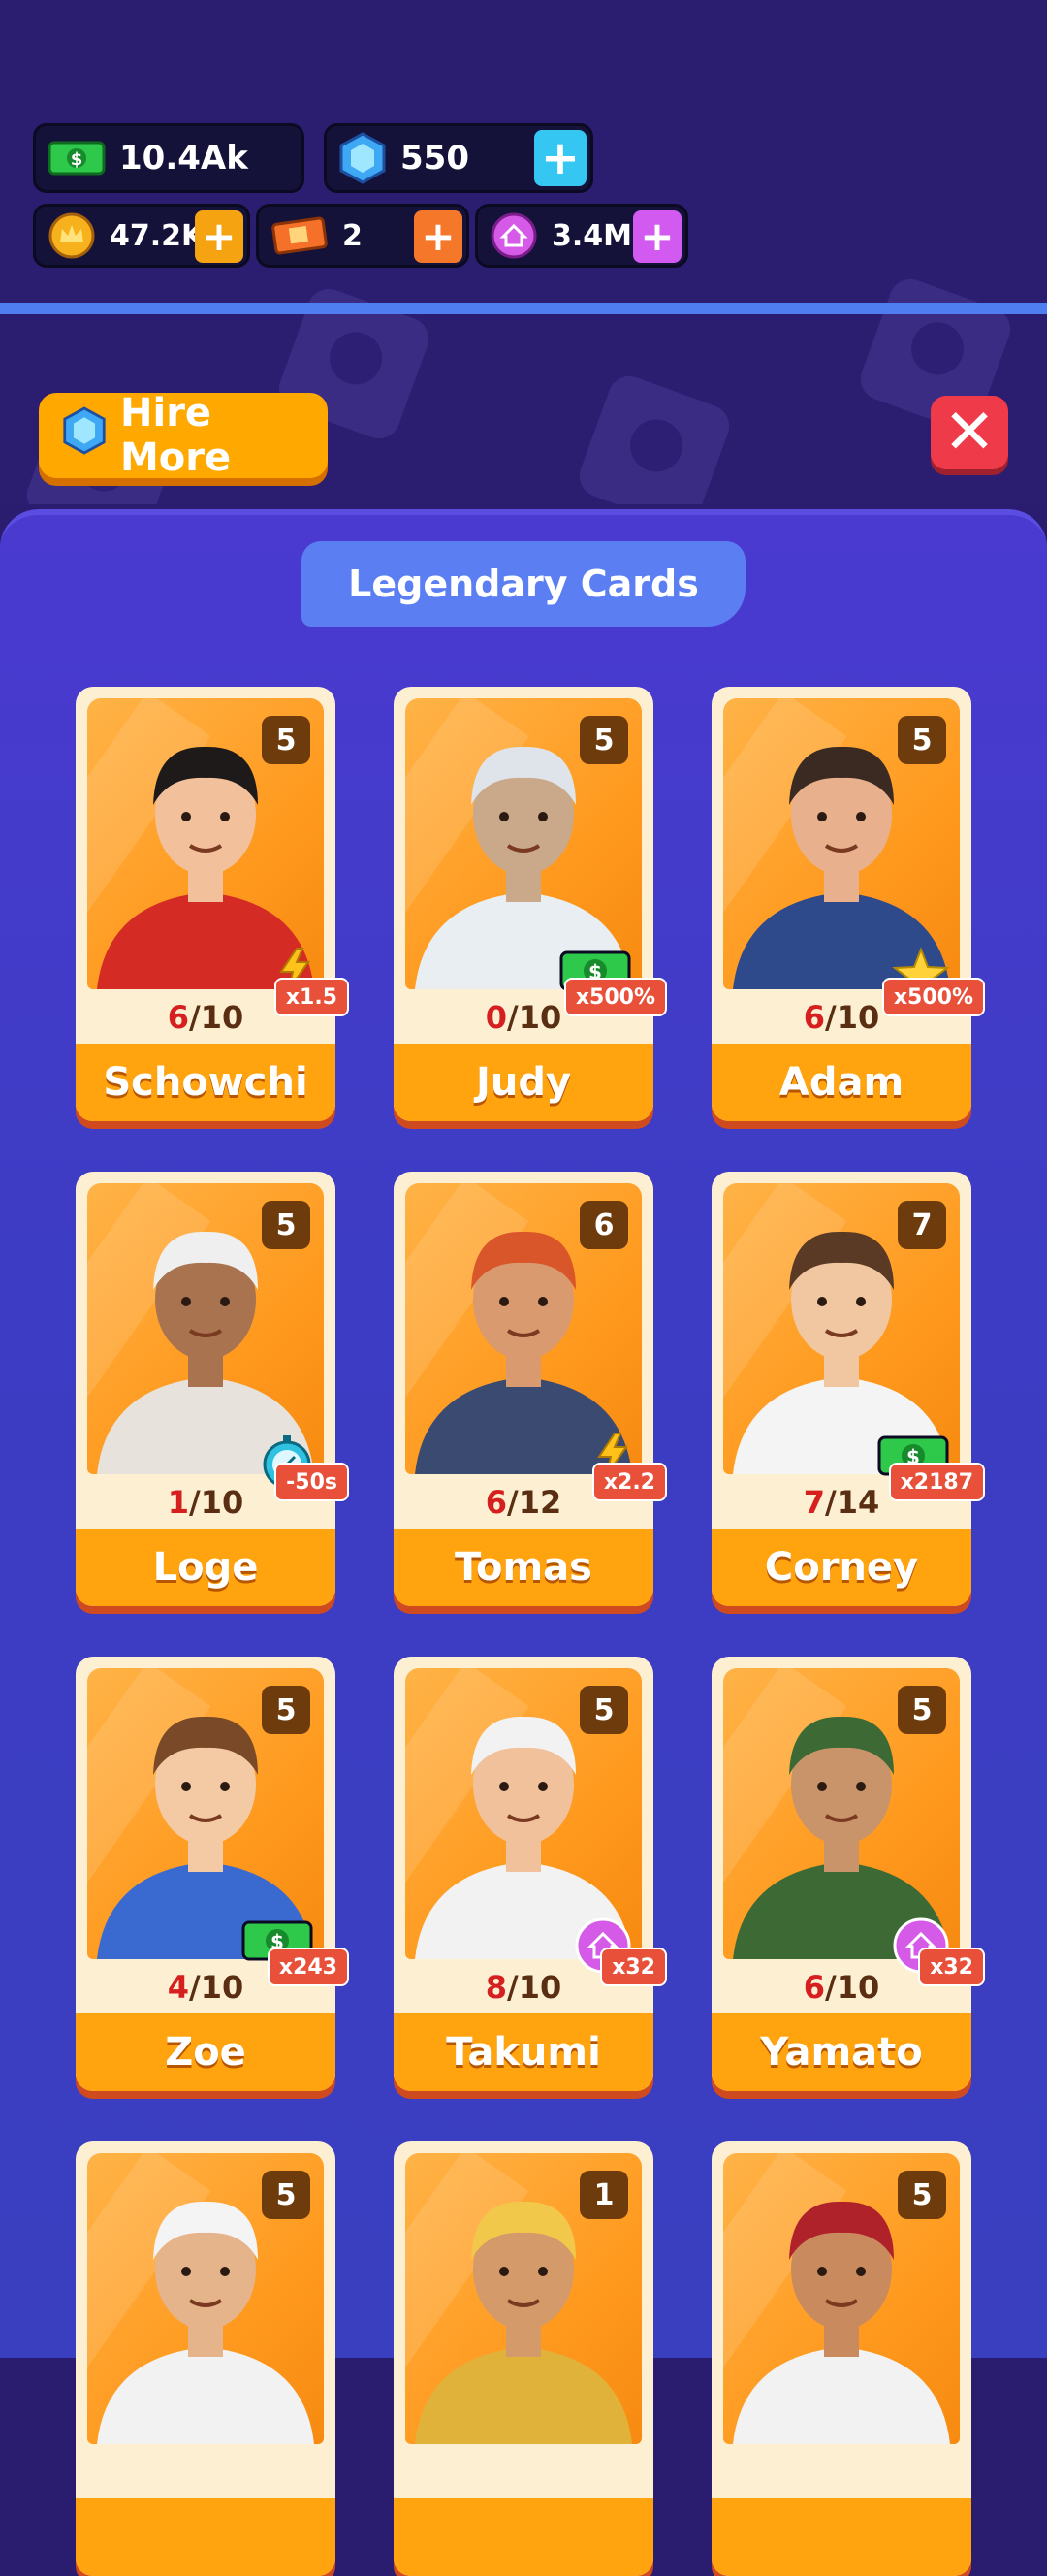  I want to click on hire-more-button: Hire More, so click(183, 435).